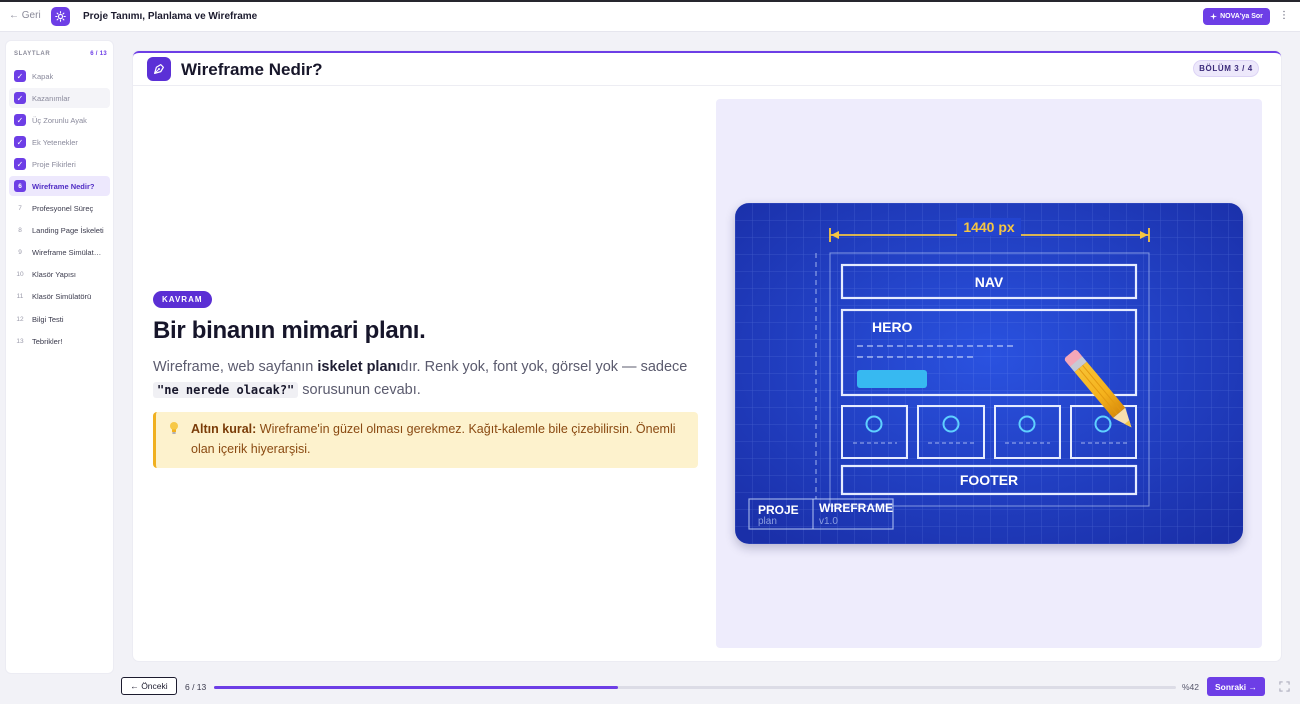 The width and height of the screenshot is (1300, 704). Describe the element at coordinates (20, 209) in the screenshot. I see `slide-number: 7` at that location.